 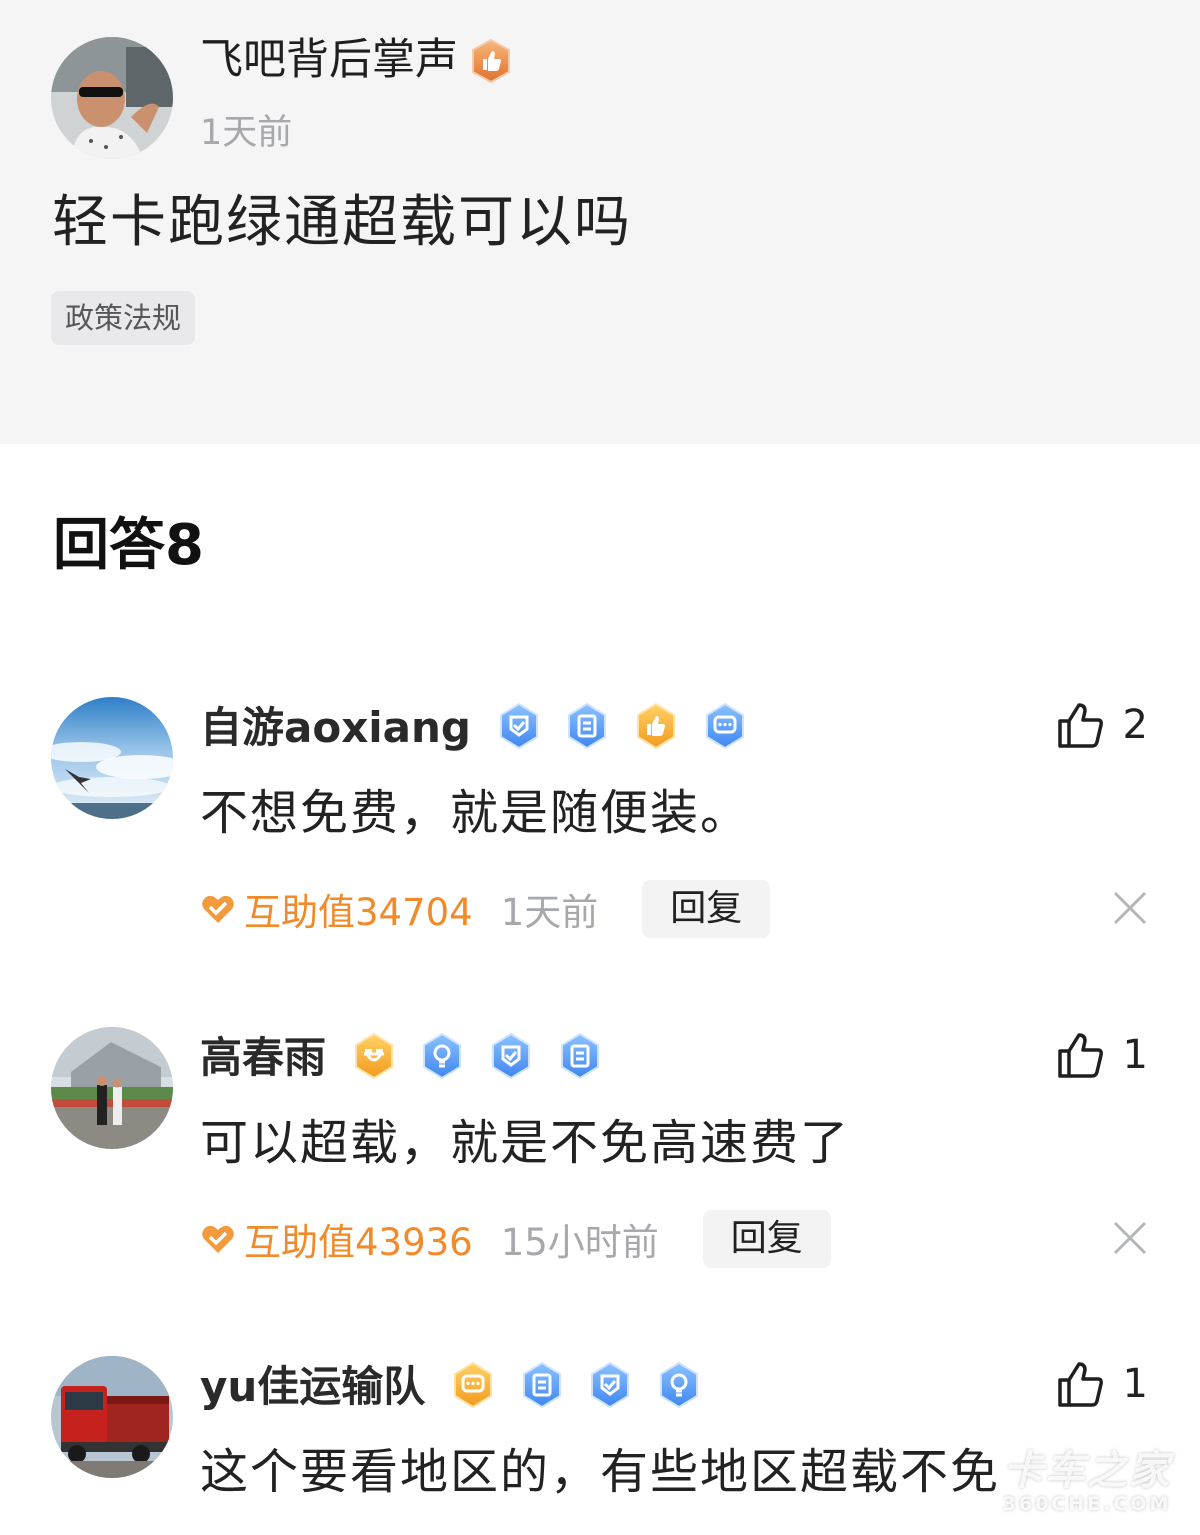 What do you see at coordinates (1135, 725) in the screenshot?
I see `like-count: 2` at bounding box center [1135, 725].